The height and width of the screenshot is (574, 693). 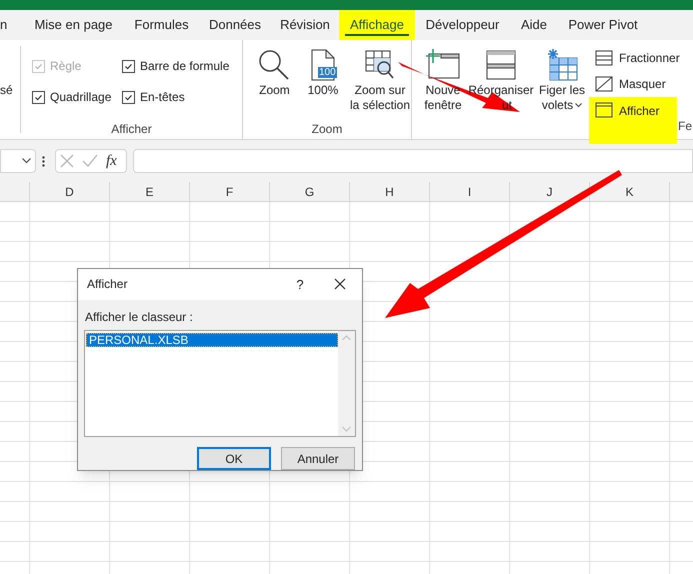 What do you see at coordinates (633, 58) in the screenshot?
I see `ribbon-button: Fractionner` at bounding box center [633, 58].